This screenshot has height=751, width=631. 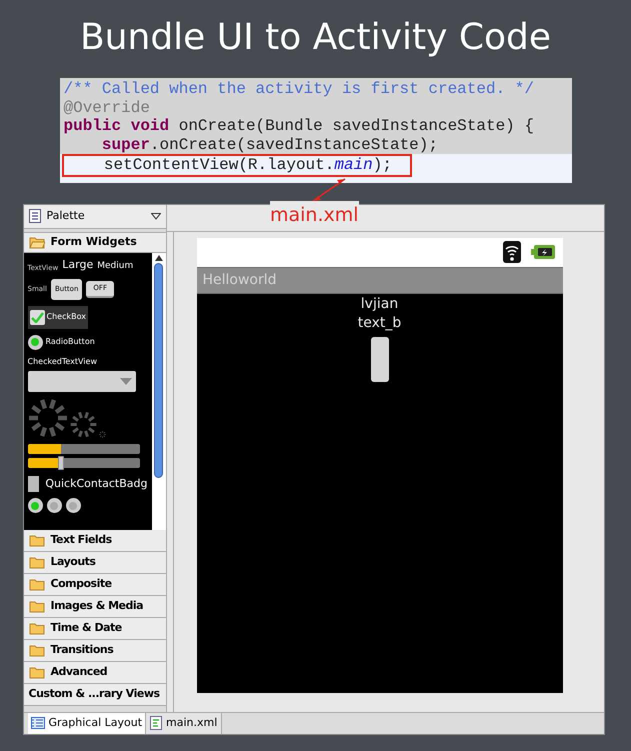 I want to click on code-line: super.onCreate(savedInstanceState);, so click(x=269, y=145).